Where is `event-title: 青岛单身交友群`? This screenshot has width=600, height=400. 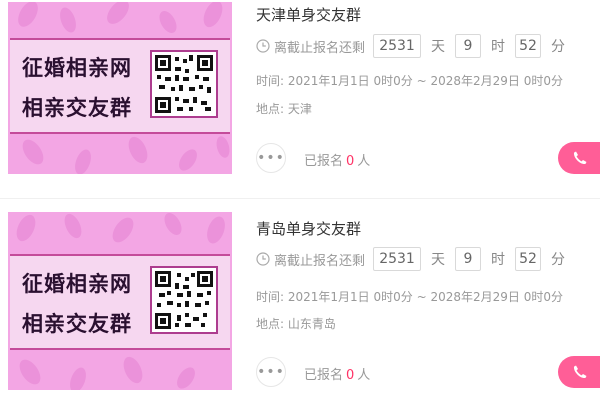 event-title: 青岛单身交友群 is located at coordinates (308, 228).